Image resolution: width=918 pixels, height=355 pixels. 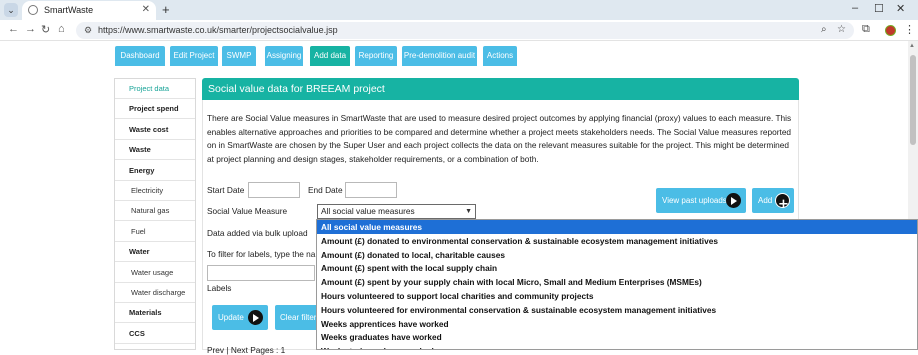 What do you see at coordinates (194, 56) in the screenshot?
I see `tab-edit-project: Edit Project` at bounding box center [194, 56].